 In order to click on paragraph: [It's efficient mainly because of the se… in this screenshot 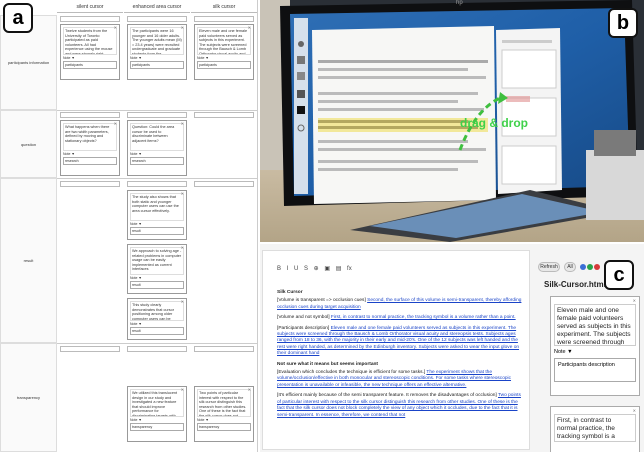, I will do `click(400, 406)`.